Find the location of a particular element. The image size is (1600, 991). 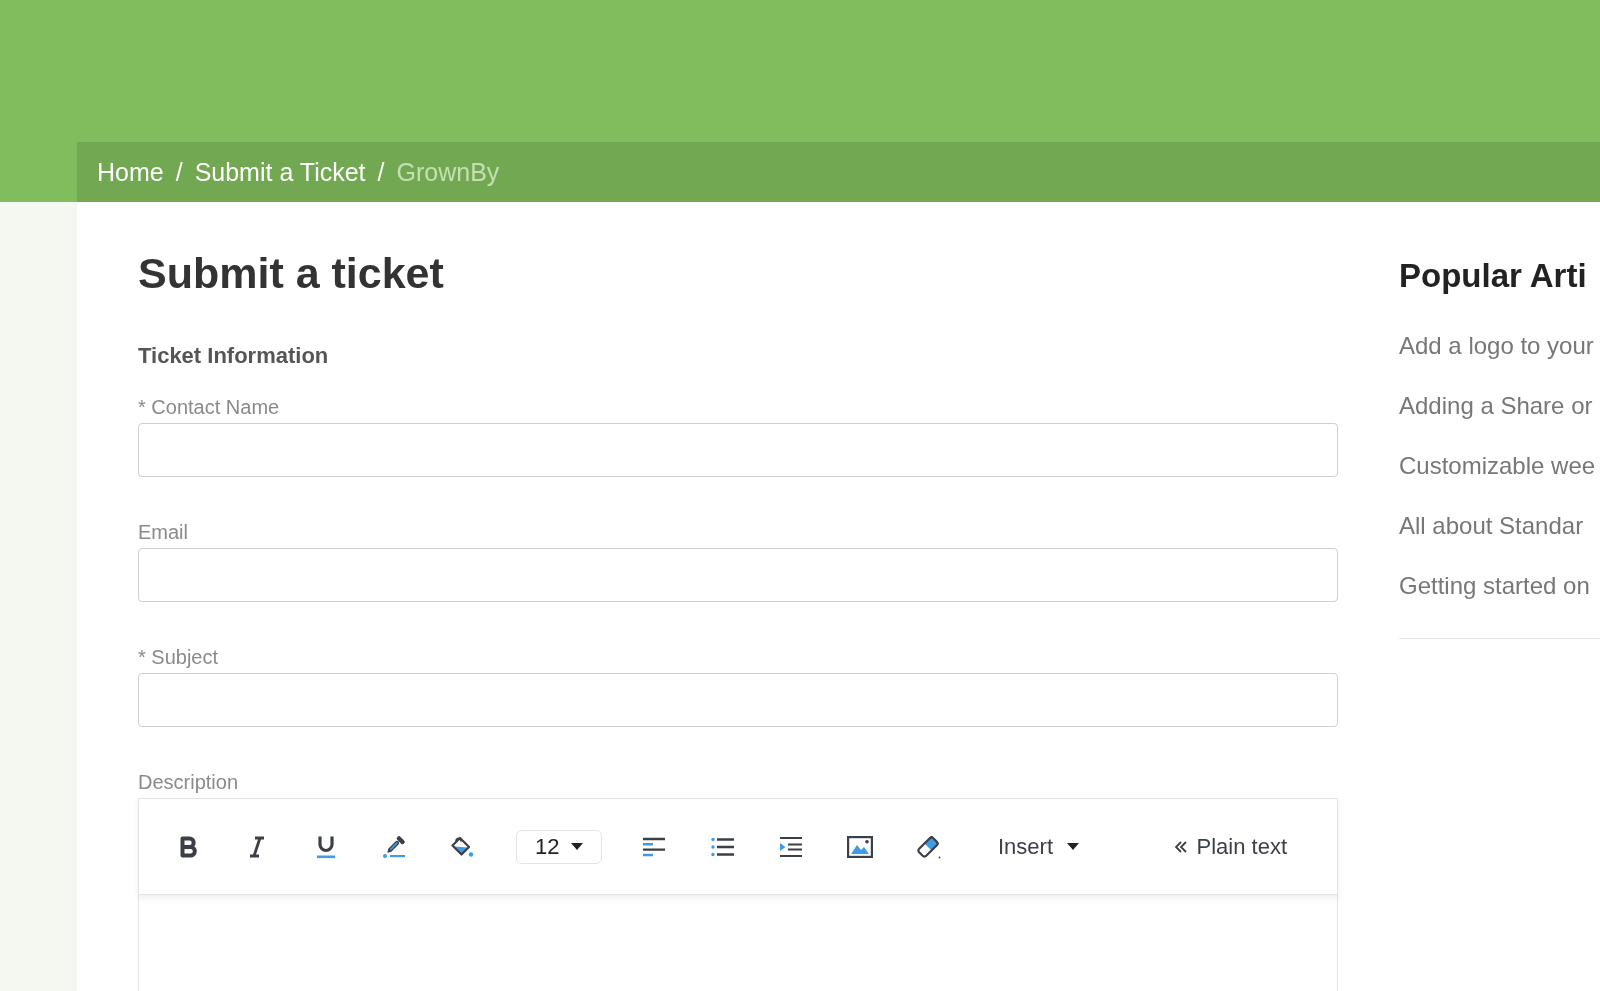

bullet-list-icon is located at coordinates (723, 846).